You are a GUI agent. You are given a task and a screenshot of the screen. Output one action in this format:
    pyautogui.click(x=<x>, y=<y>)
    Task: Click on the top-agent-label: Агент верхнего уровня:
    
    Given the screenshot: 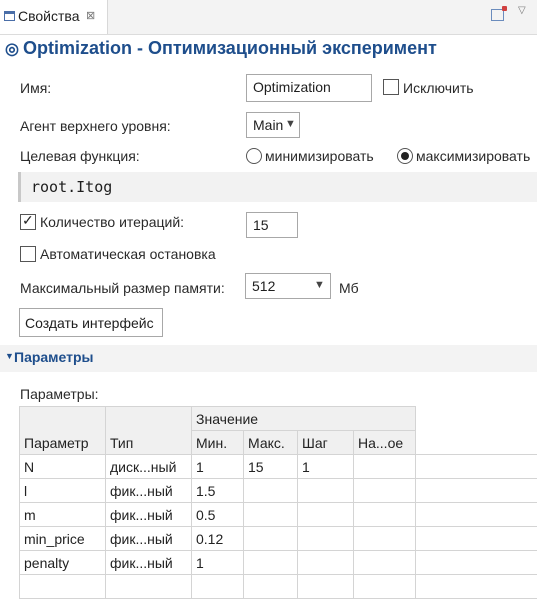 What is the action you would take?
    pyautogui.click(x=95, y=126)
    